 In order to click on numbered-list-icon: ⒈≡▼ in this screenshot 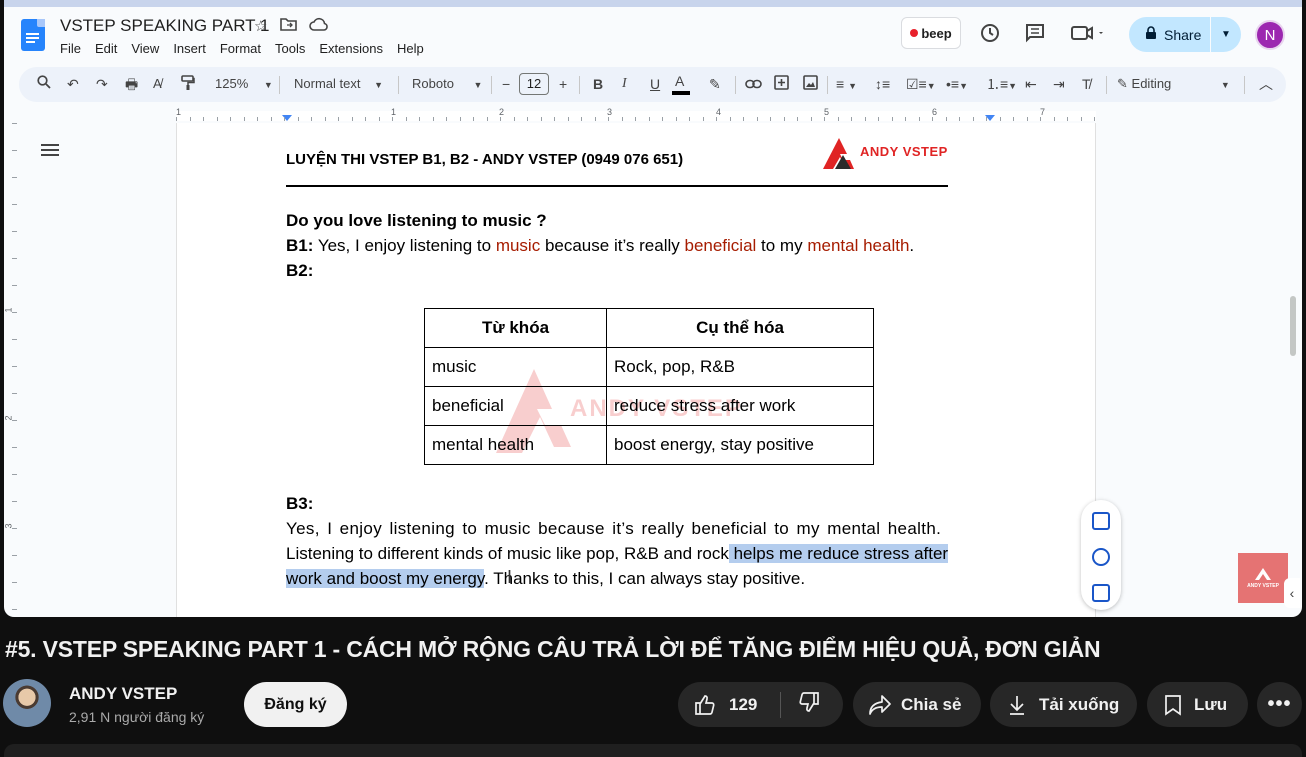, I will do `click(1001, 85)`.